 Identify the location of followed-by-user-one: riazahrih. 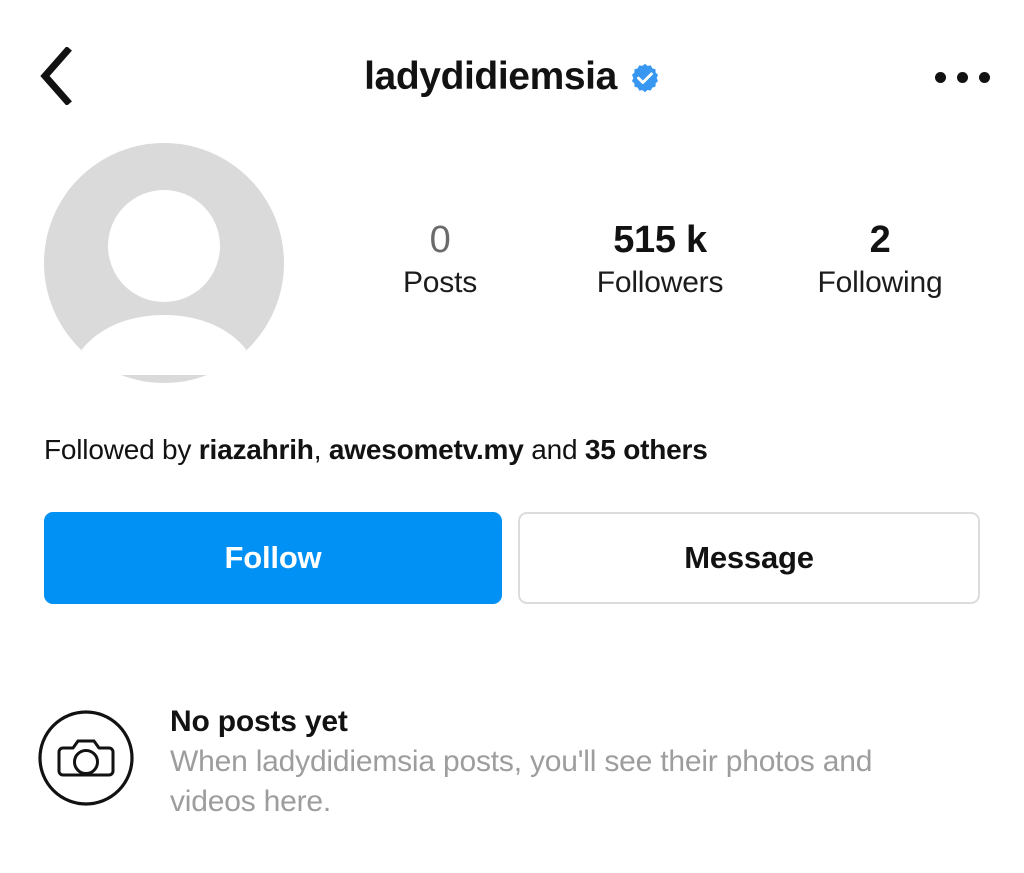
(256, 449).